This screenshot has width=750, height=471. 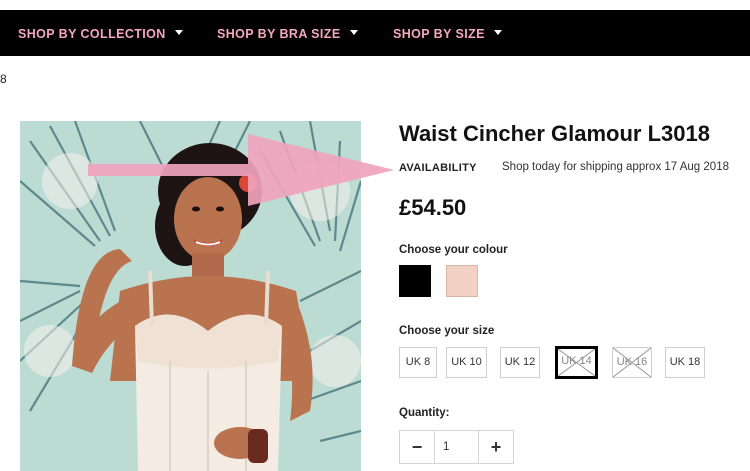 What do you see at coordinates (3, 79) in the screenshot?
I see `breadcrumb-fragment: 8` at bounding box center [3, 79].